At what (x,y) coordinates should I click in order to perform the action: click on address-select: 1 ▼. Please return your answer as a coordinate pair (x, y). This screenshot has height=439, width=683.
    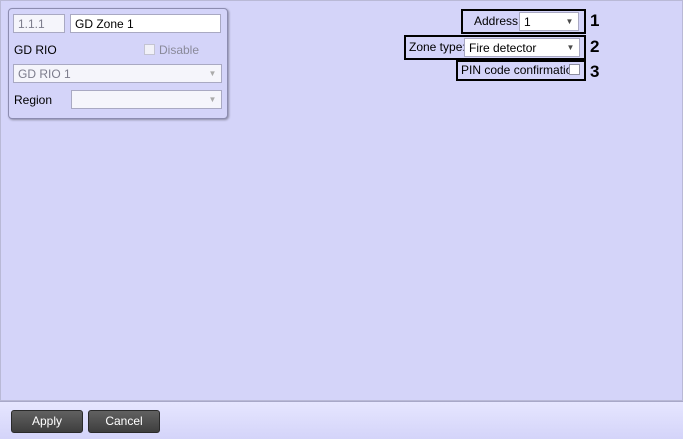
    Looking at the image, I should click on (549, 21).